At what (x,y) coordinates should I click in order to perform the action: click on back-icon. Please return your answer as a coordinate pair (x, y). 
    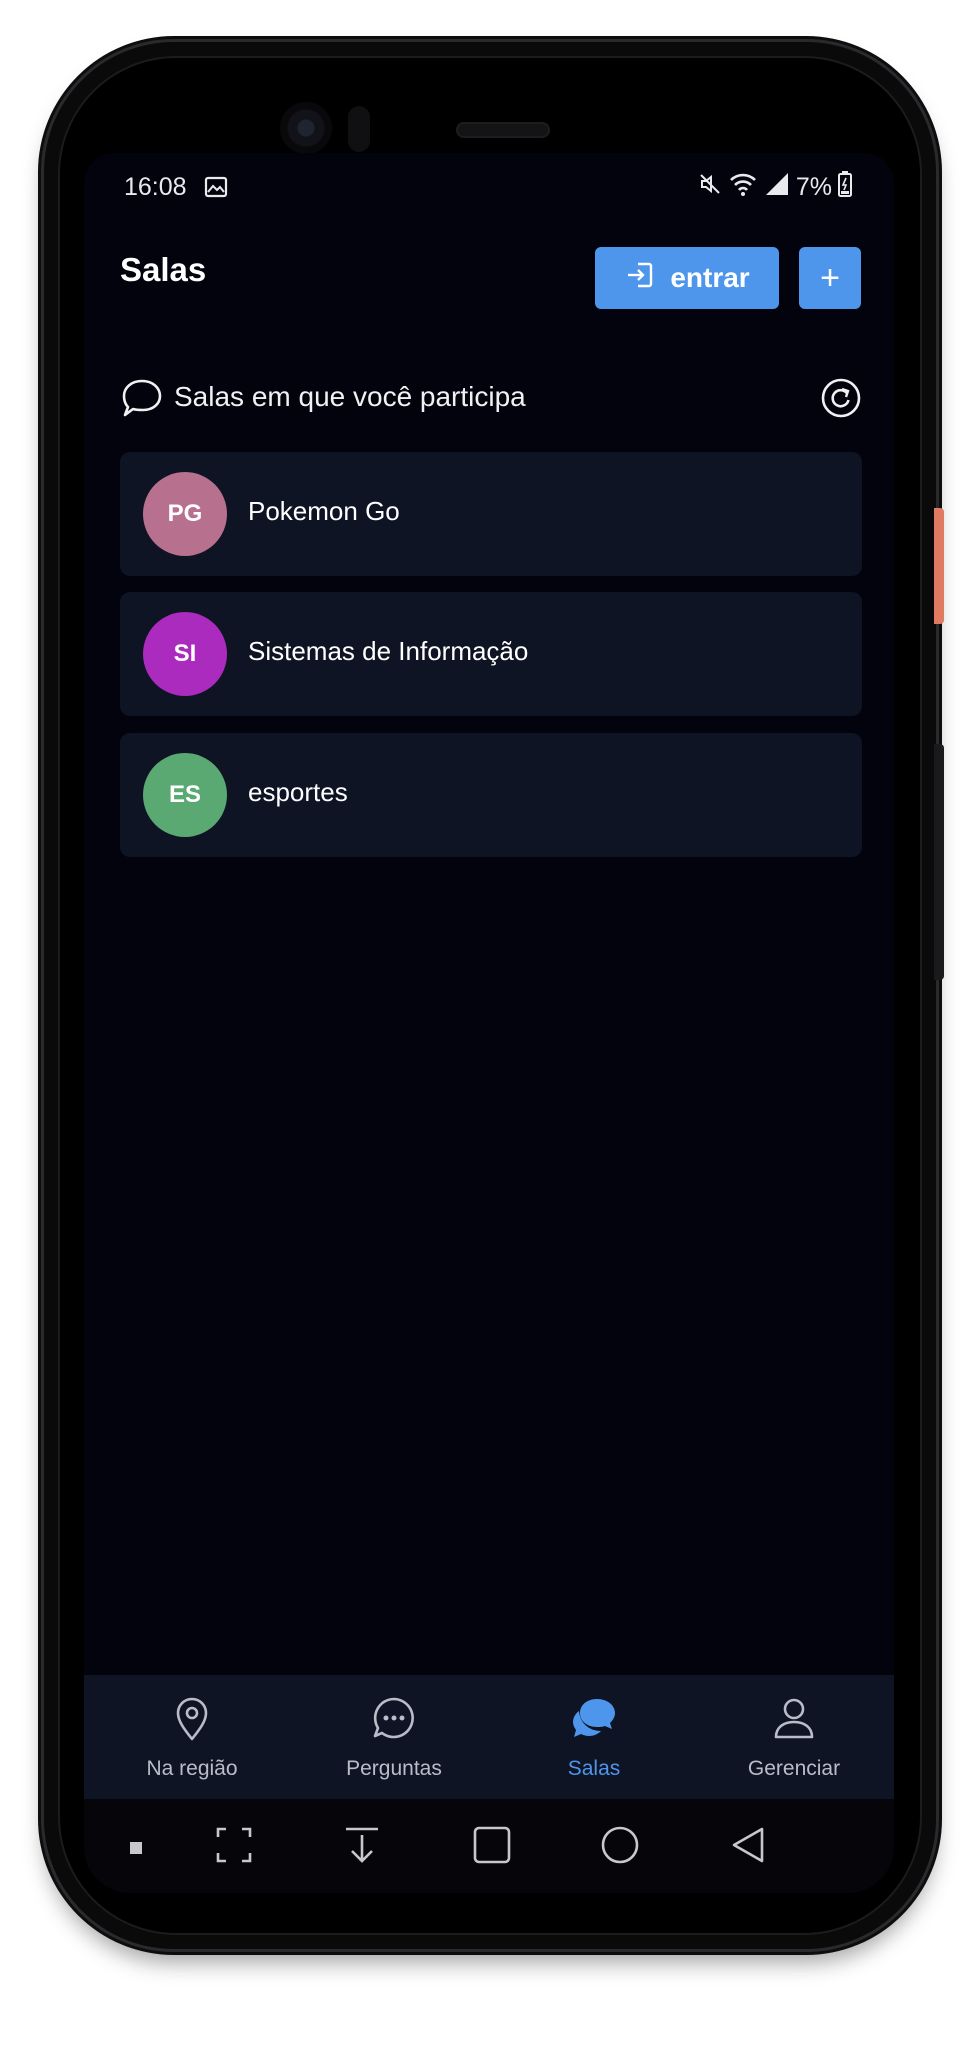
    Looking at the image, I should click on (748, 1847).